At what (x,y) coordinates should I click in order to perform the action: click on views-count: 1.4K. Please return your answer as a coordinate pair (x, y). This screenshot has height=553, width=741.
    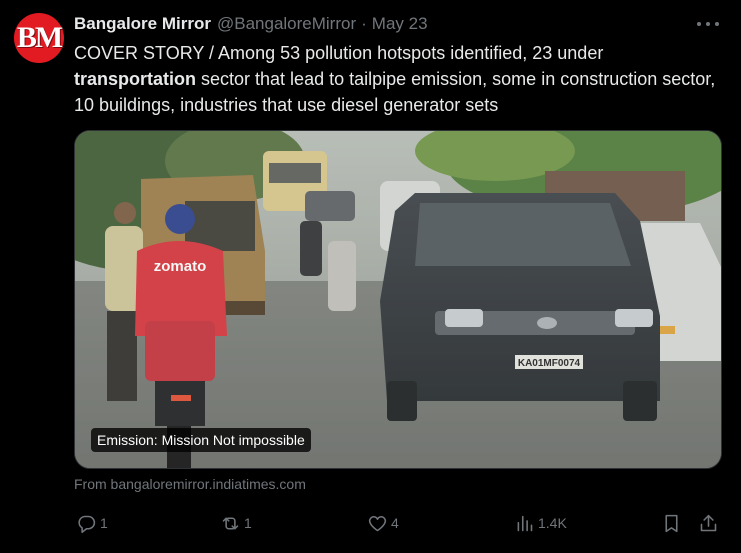
    Looking at the image, I should click on (552, 523).